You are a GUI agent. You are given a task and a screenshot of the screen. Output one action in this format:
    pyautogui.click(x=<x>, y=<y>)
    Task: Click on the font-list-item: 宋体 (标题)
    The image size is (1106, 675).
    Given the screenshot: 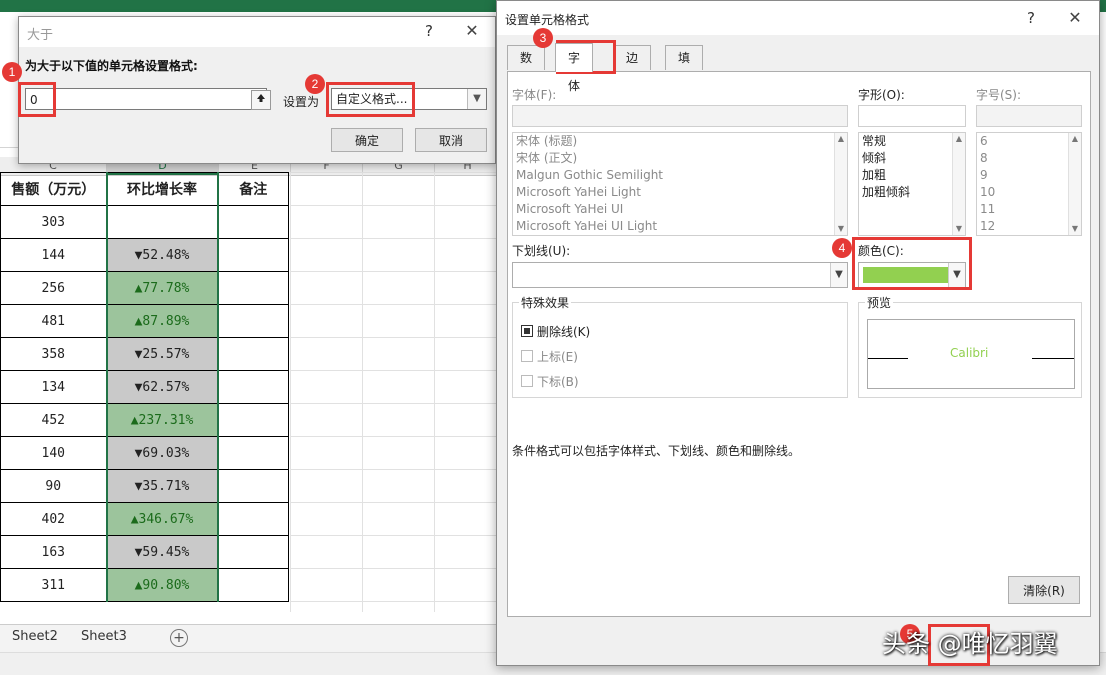 What is the action you would take?
    pyautogui.click(x=680, y=141)
    